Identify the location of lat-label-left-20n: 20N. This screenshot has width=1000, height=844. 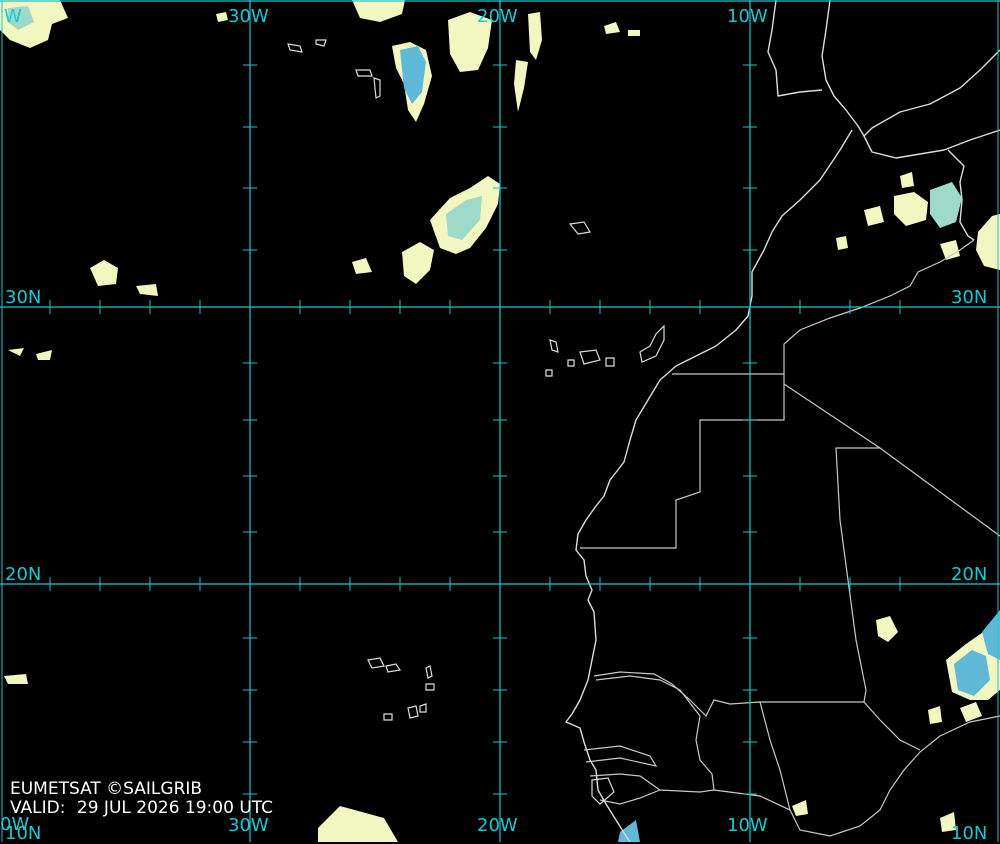
(23, 574).